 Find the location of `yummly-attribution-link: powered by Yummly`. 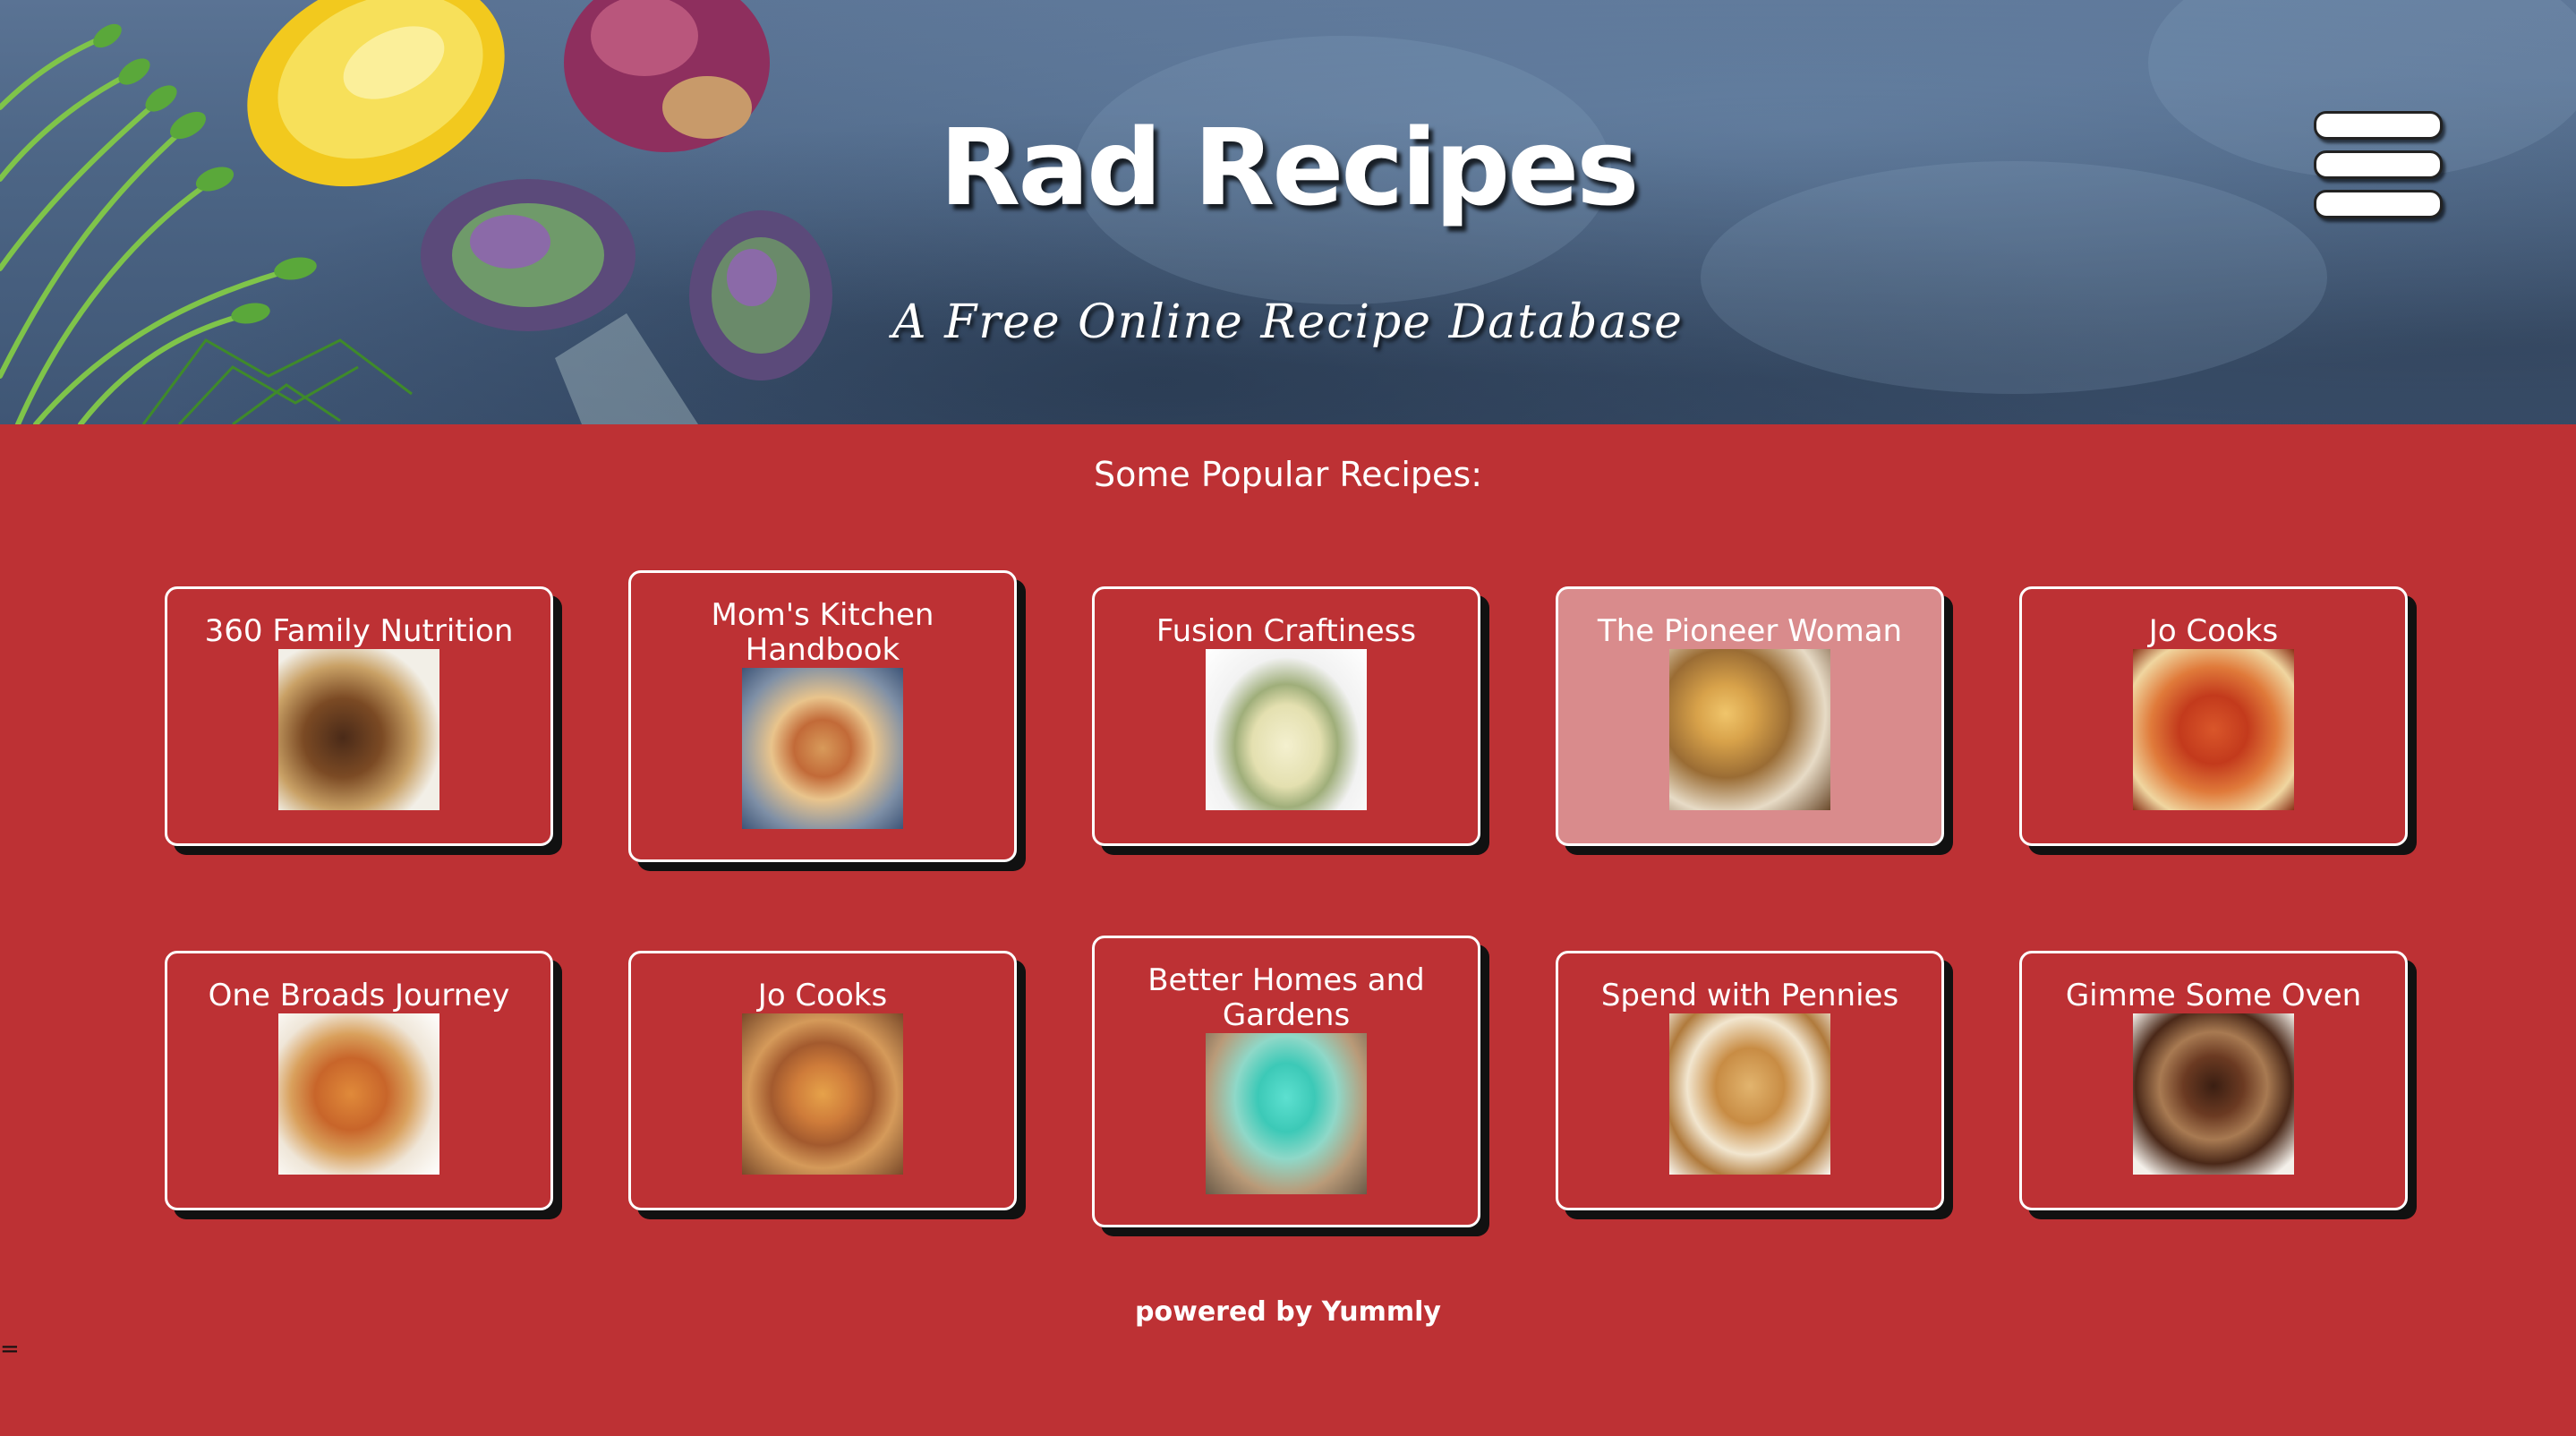

yummly-attribution-link: powered by Yummly is located at coordinates (1288, 1312).